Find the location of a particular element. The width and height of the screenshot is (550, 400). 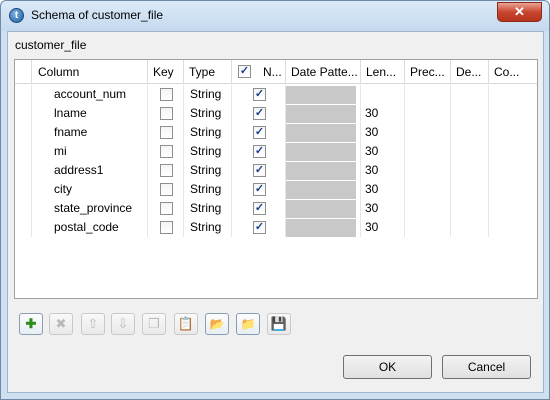

cell-column-name: fname is located at coordinates (90, 132).